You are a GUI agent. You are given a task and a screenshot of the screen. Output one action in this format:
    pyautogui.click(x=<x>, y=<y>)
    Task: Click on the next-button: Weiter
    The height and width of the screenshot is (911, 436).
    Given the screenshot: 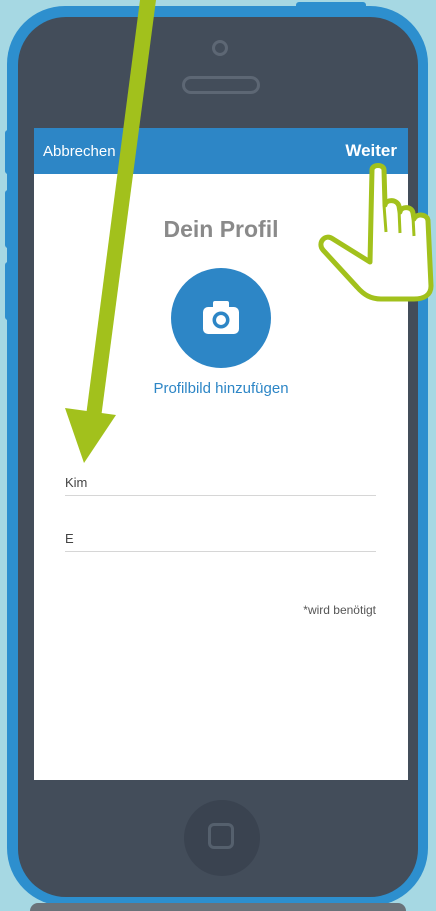 What is the action you would take?
    pyautogui.click(x=371, y=151)
    